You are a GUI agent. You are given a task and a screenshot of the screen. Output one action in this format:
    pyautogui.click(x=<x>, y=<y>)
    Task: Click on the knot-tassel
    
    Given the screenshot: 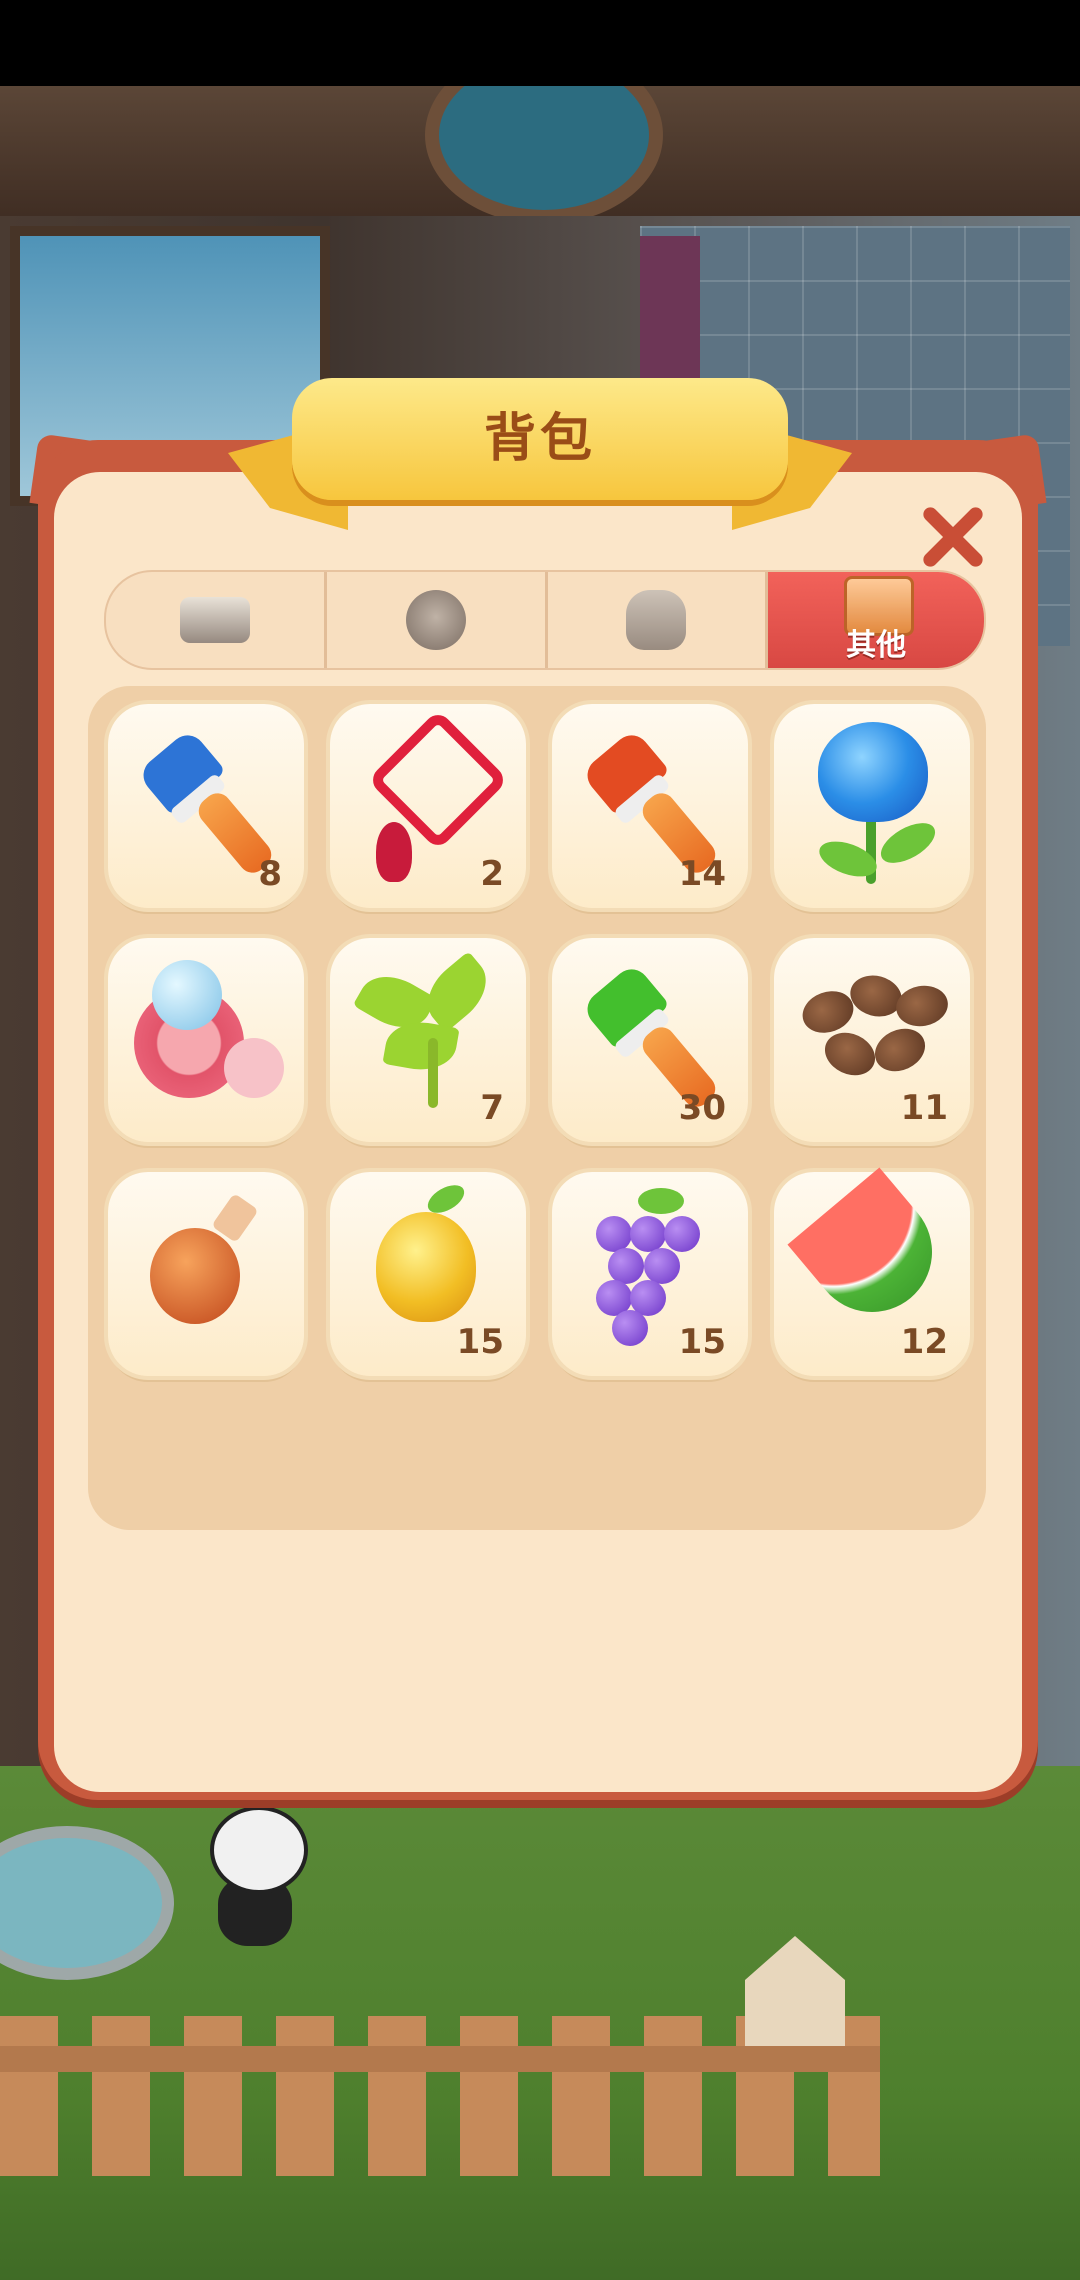 What is the action you would take?
    pyautogui.click(x=394, y=852)
    